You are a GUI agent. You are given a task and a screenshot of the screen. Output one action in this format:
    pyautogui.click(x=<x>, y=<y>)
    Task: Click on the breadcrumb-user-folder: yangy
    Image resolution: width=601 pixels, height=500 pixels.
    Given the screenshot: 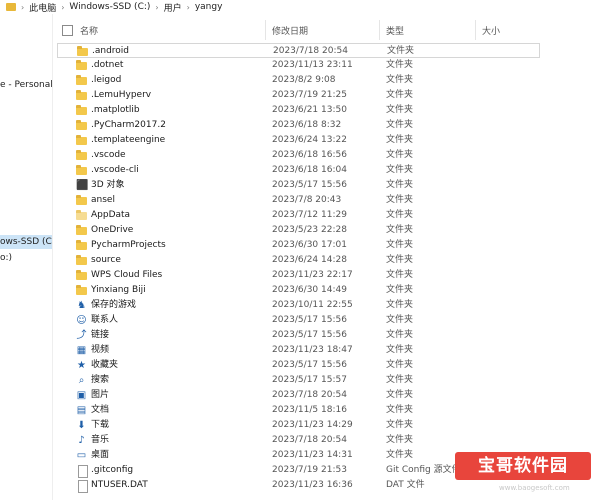 What is the action you would take?
    pyautogui.click(x=209, y=7)
    